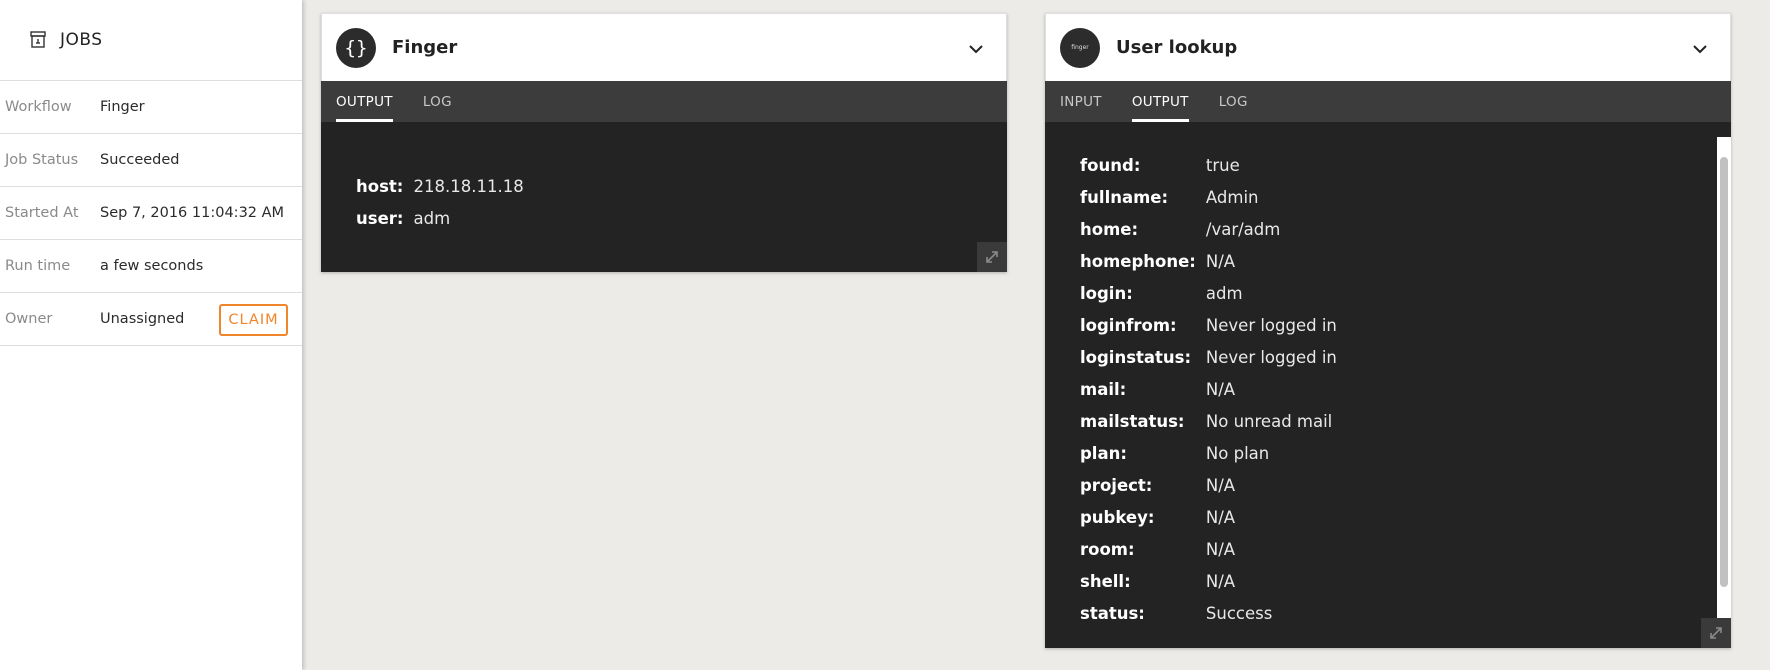 This screenshot has height=670, width=1770. Describe the element at coordinates (1239, 613) in the screenshot. I see `output-value: Success` at that location.